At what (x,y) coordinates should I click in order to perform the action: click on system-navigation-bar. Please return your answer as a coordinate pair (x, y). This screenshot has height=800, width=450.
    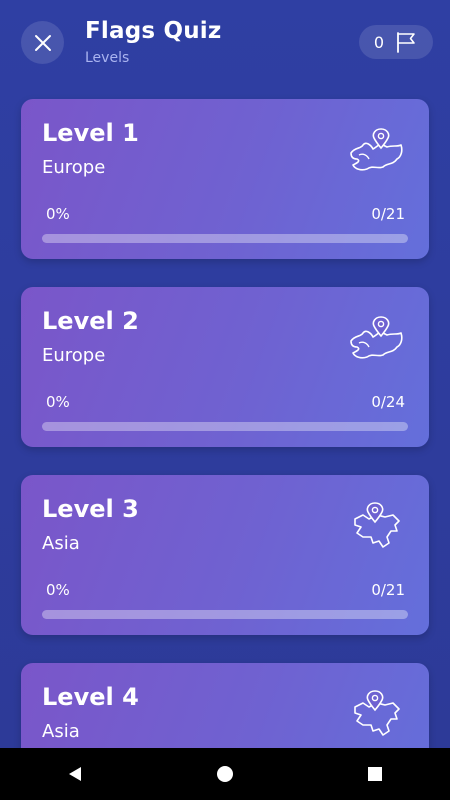
    Looking at the image, I should click on (225, 774).